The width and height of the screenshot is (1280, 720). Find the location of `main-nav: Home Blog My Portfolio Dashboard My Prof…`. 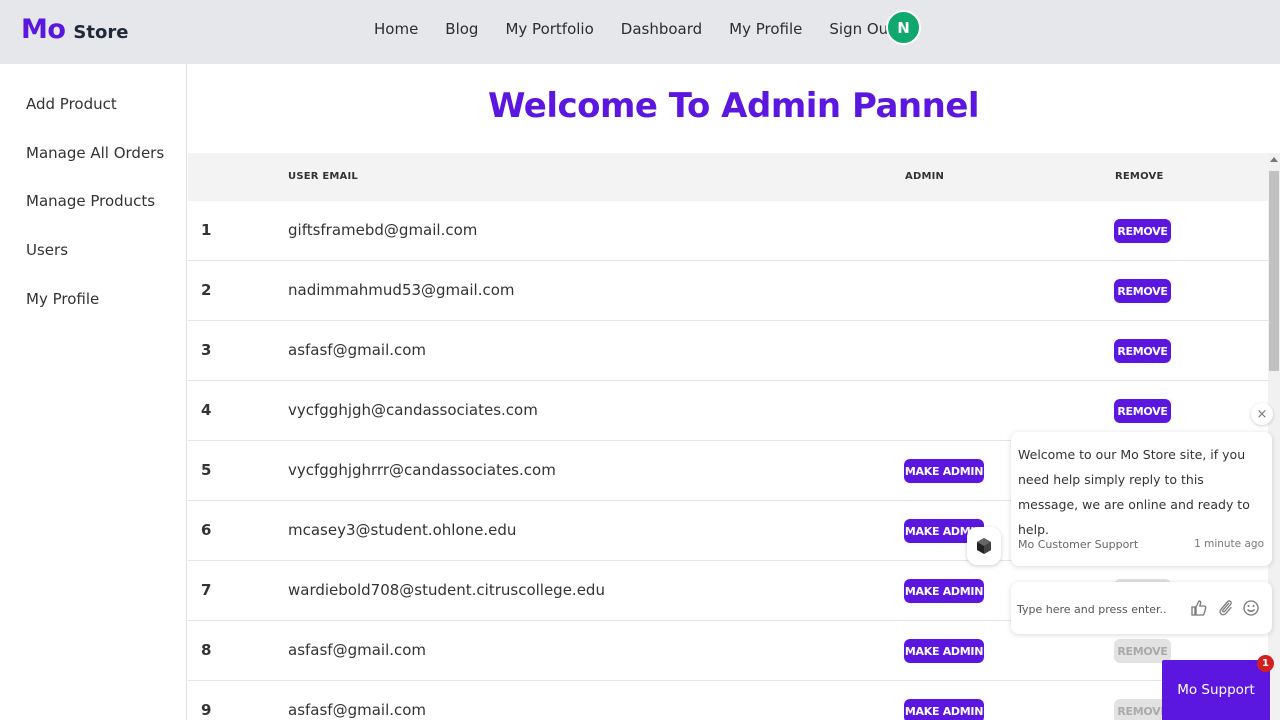

main-nav: Home Blog My Portfolio Dashboard My Prof… is located at coordinates (647, 29).